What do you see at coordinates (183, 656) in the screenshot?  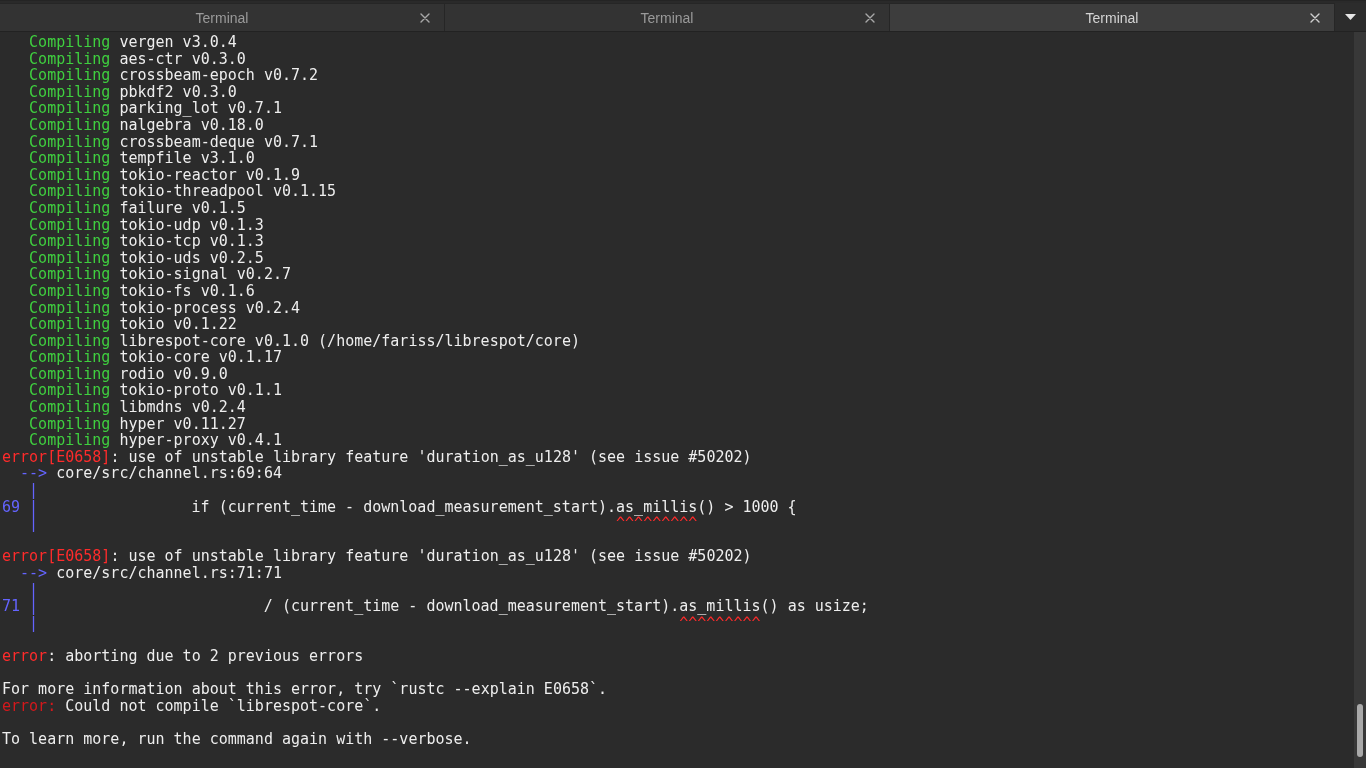 I see `error-message: error: aborting due to 2 previous errors` at bounding box center [183, 656].